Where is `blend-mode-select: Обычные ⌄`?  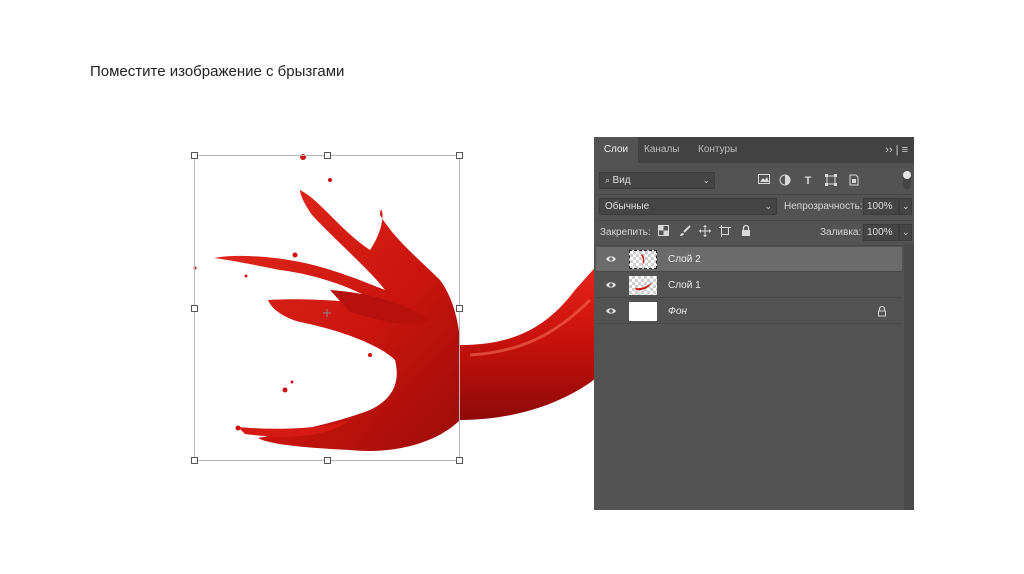 blend-mode-select: Обычные ⌄ is located at coordinates (688, 206).